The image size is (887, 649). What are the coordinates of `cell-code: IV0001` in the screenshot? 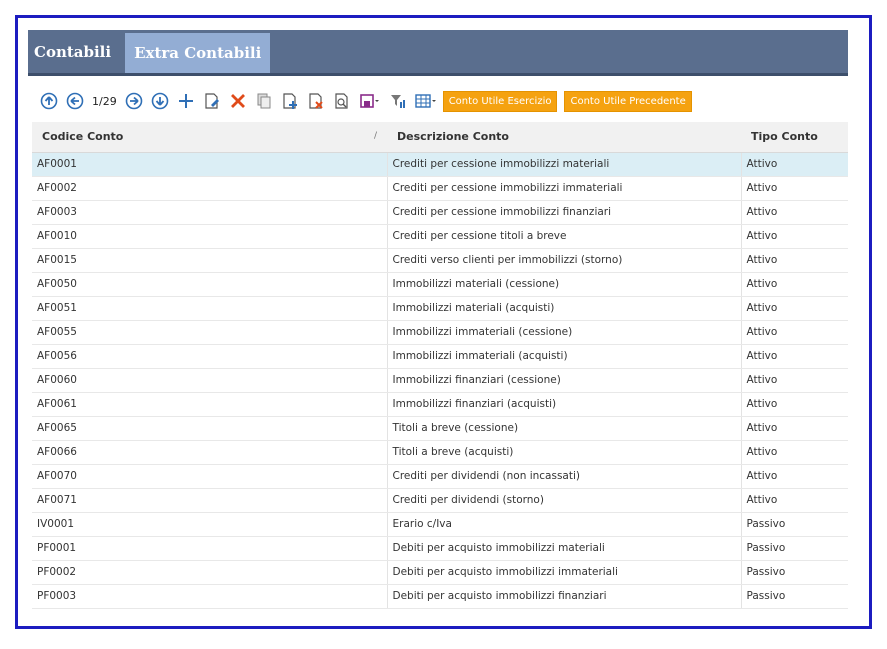 It's located at (210, 524).